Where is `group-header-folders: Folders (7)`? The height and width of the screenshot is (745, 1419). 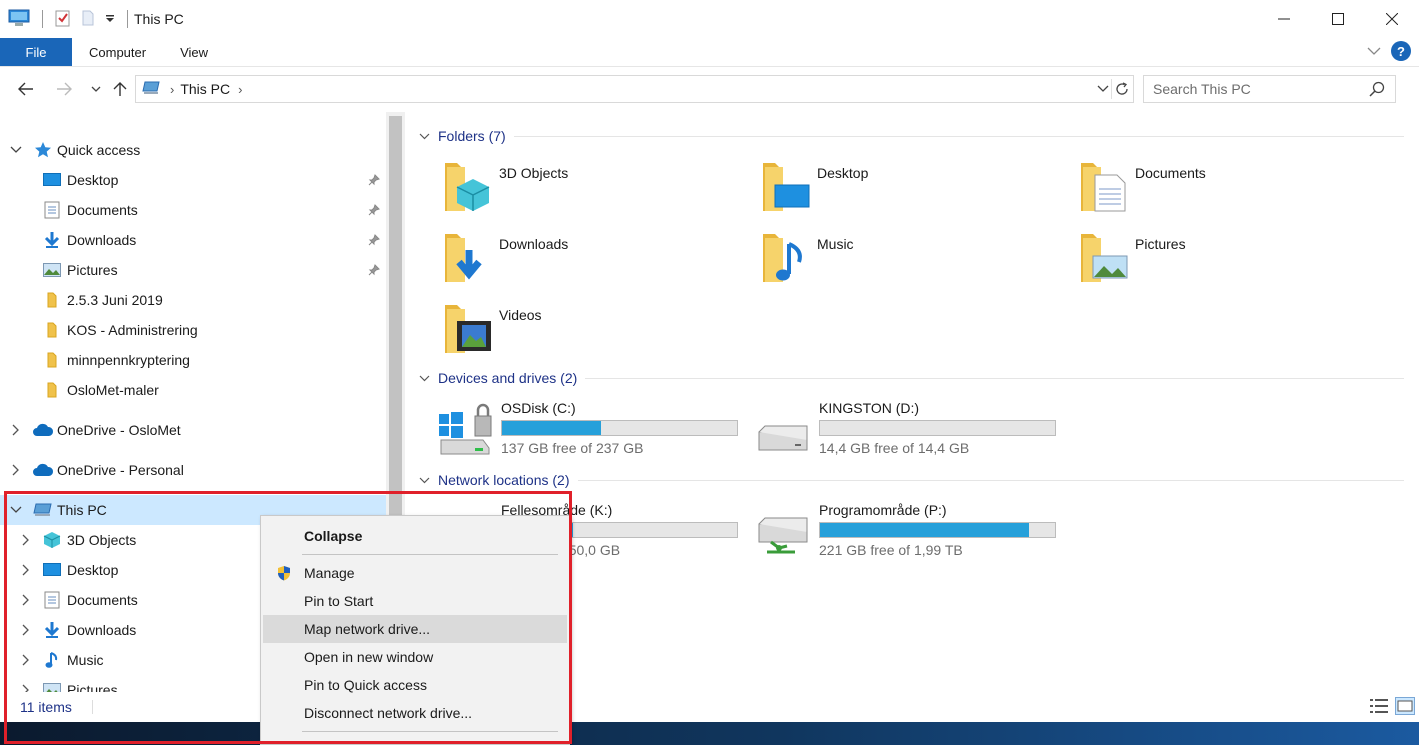
group-header-folders: Folders (7) is located at coordinates (911, 136).